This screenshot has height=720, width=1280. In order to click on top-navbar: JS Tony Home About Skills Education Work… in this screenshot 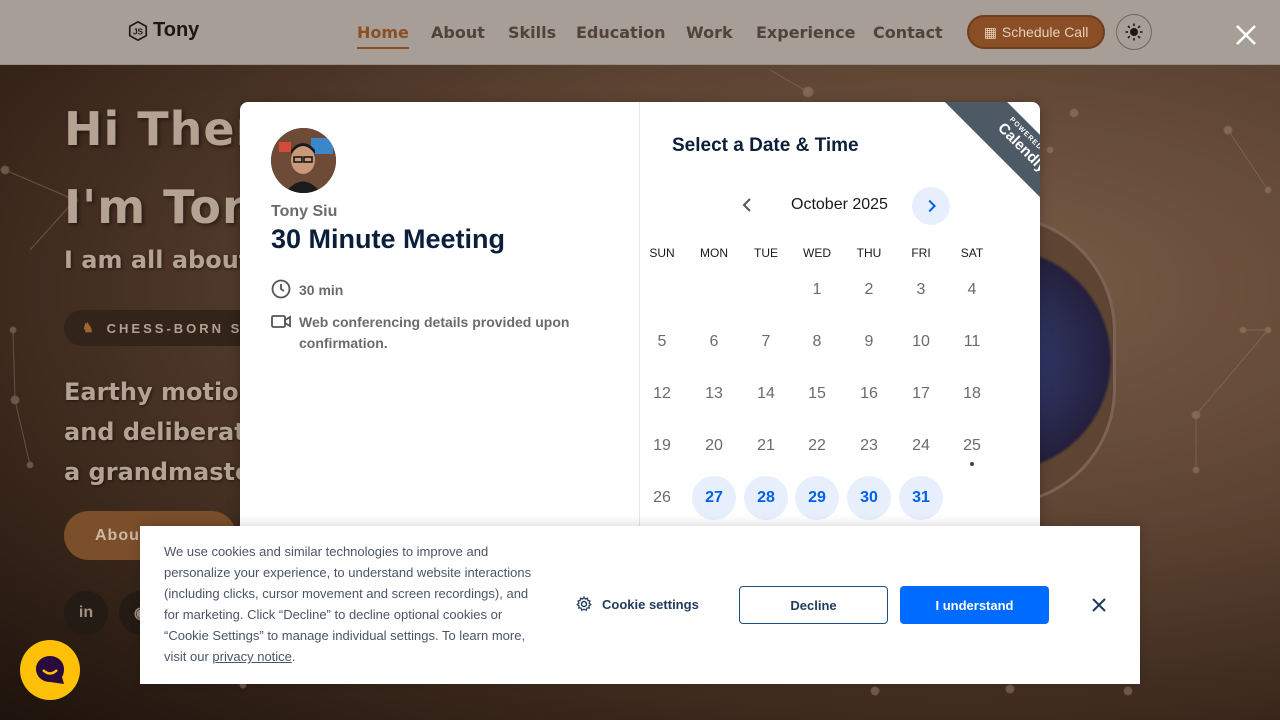, I will do `click(640, 32)`.